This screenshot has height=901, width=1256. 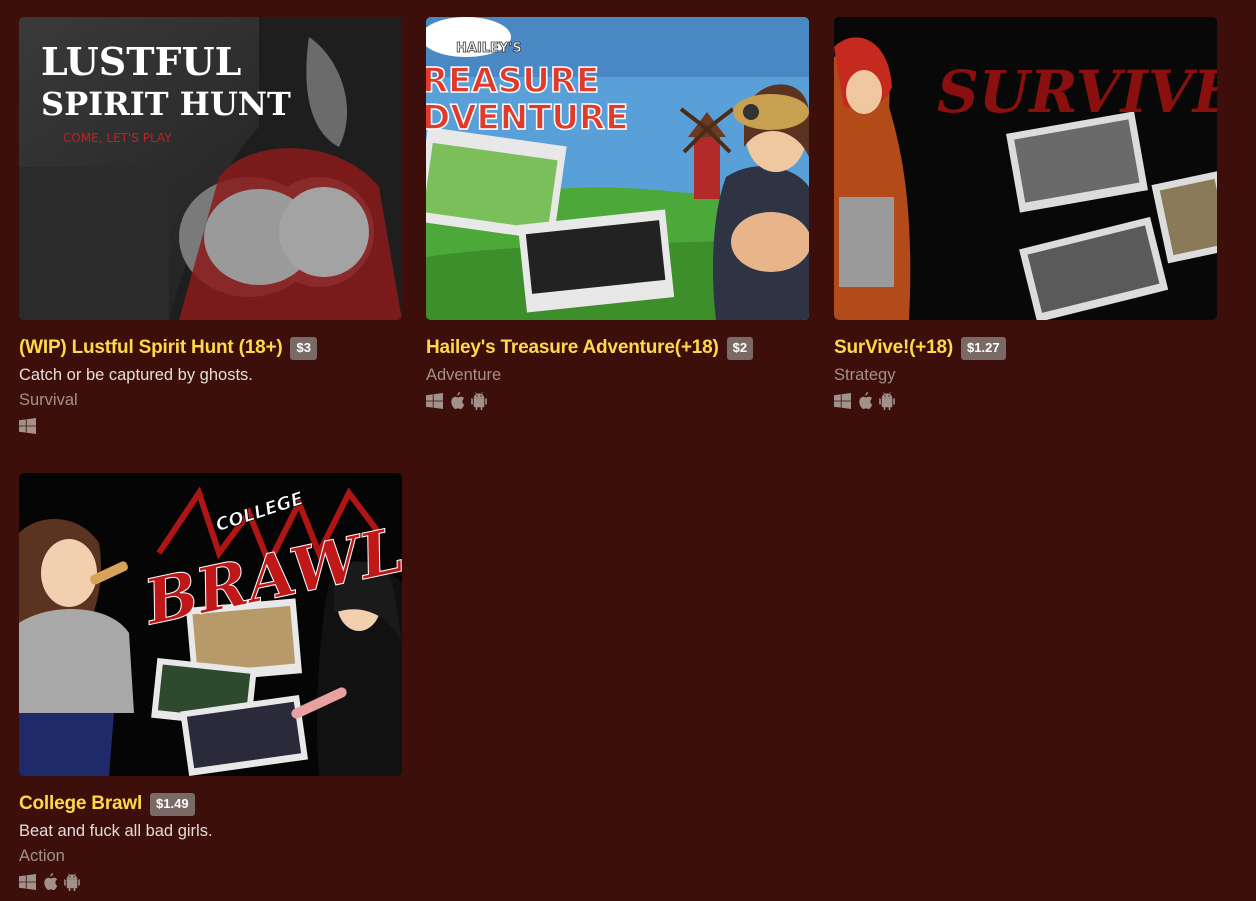 What do you see at coordinates (865, 375) in the screenshot?
I see `game-genre: Strategy` at bounding box center [865, 375].